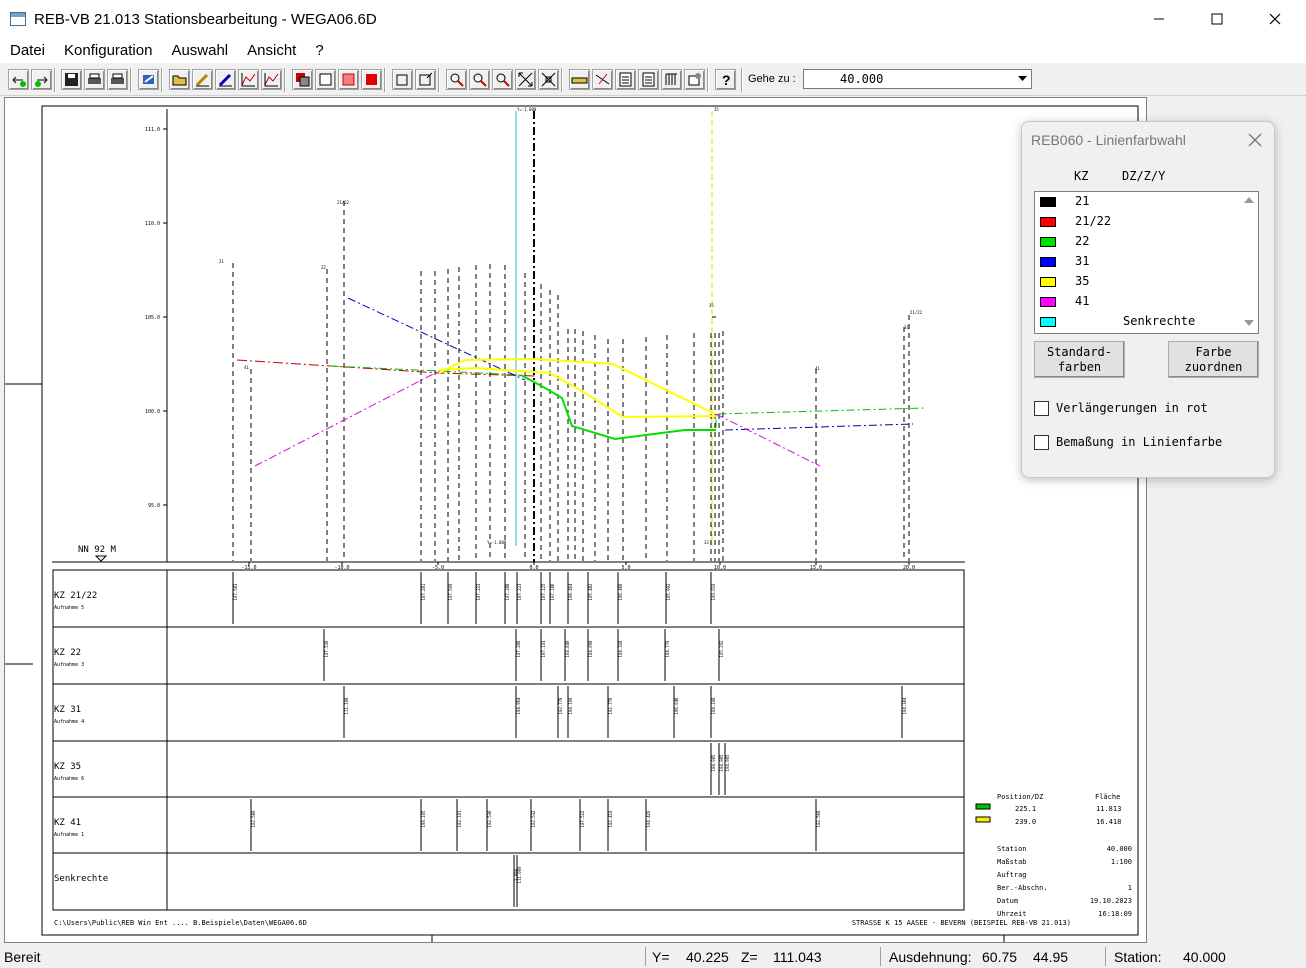 The width and height of the screenshot is (1306, 968). I want to click on dimension-color-label: Bemaßung in Linienfarbe, so click(1139, 442).